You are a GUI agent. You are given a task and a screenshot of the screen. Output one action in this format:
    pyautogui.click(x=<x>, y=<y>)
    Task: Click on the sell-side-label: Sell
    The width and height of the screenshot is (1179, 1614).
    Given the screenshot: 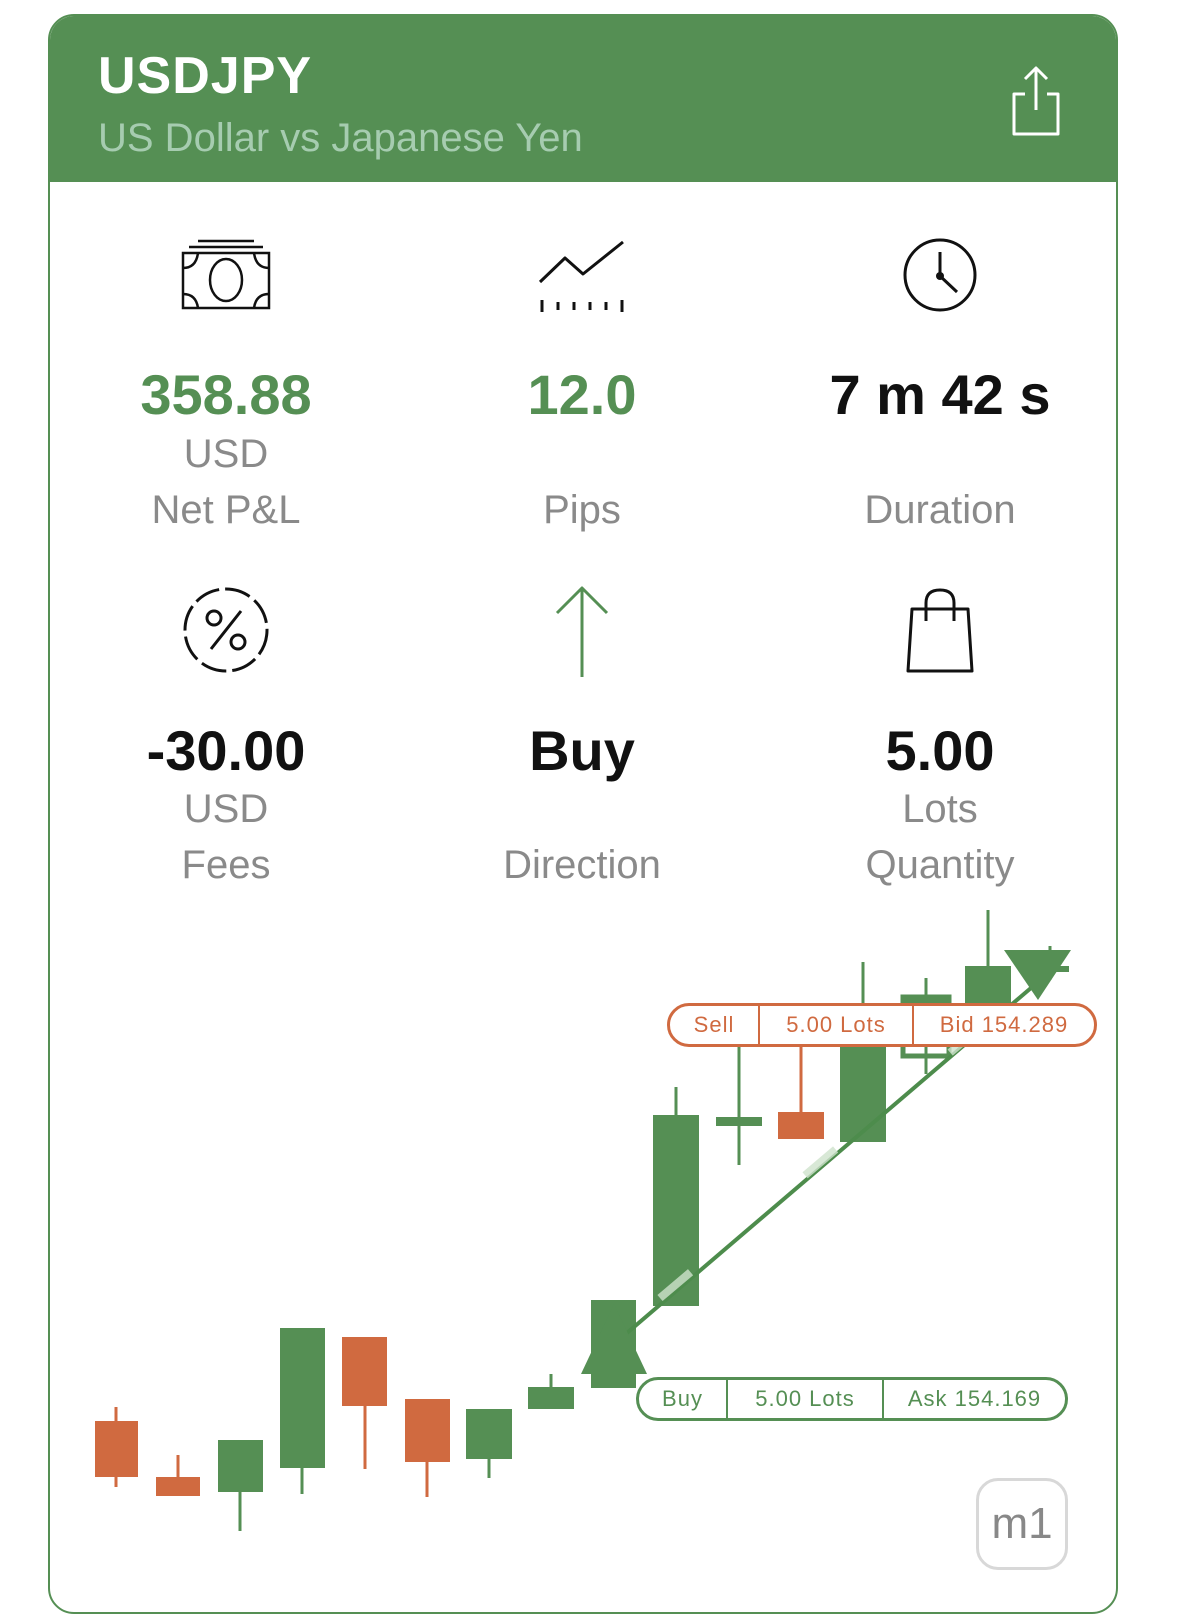 What is the action you would take?
    pyautogui.click(x=714, y=1024)
    